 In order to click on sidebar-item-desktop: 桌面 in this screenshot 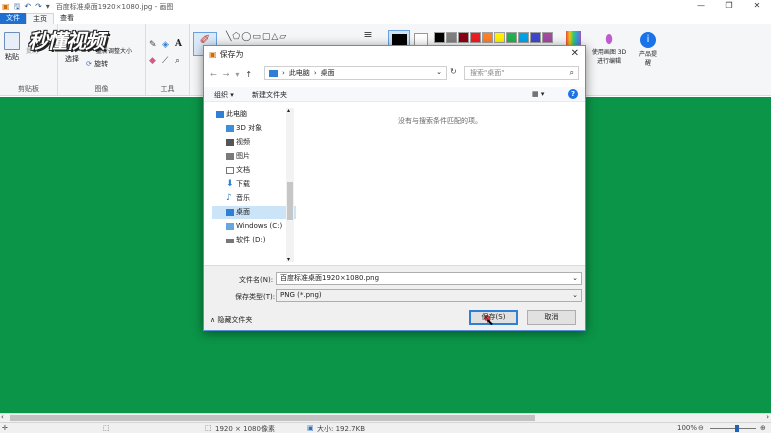, I will do `click(254, 212)`.